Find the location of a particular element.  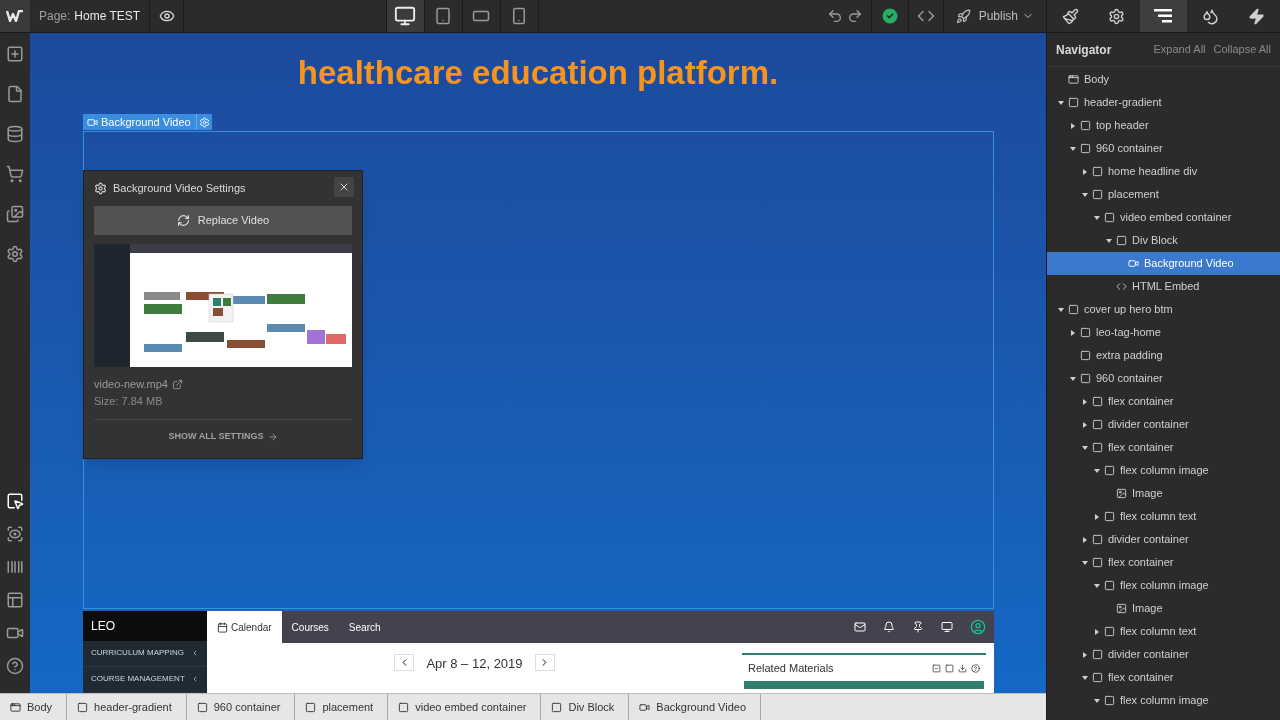

navigator-item: extra padding is located at coordinates (1163, 355).